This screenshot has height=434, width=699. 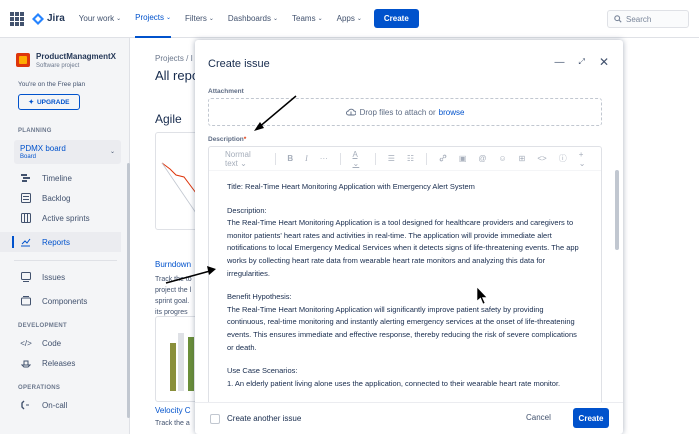 What do you see at coordinates (397, 112) in the screenshot?
I see `drop-text: Drop files to attach or` at bounding box center [397, 112].